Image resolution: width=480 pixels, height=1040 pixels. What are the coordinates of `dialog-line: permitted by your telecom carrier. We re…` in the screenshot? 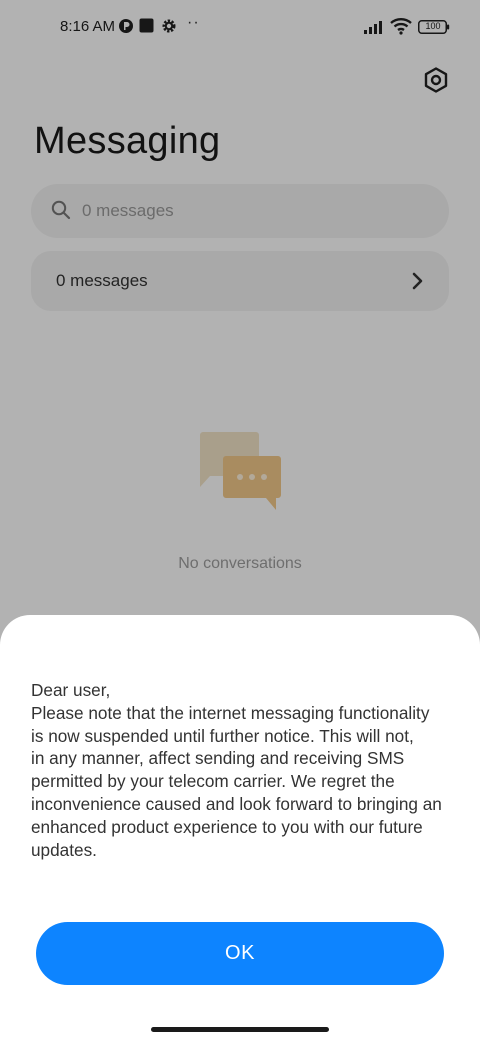 It's located at (213, 781).